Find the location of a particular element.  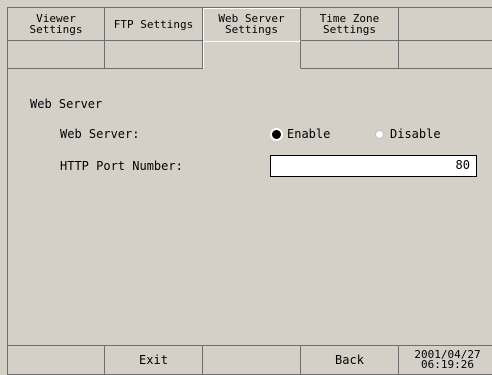

section-title: Web Server is located at coordinates (66, 104).